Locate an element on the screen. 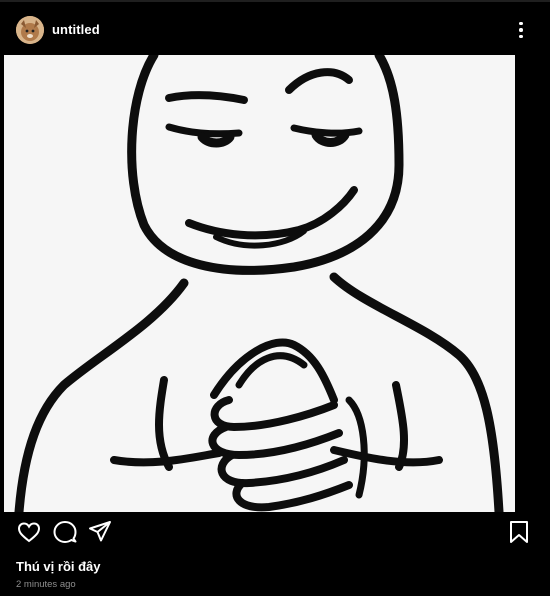  username: untitled is located at coordinates (76, 29).